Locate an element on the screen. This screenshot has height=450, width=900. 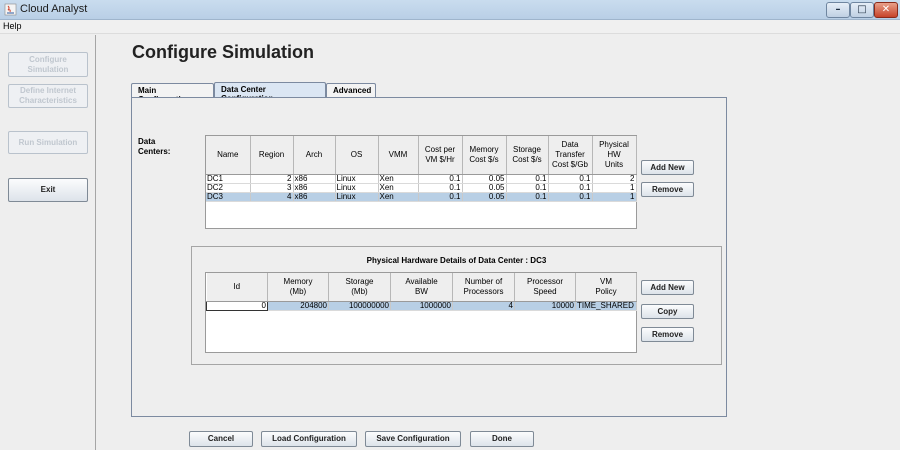
menu-bar: Help is located at coordinates (450, 27).